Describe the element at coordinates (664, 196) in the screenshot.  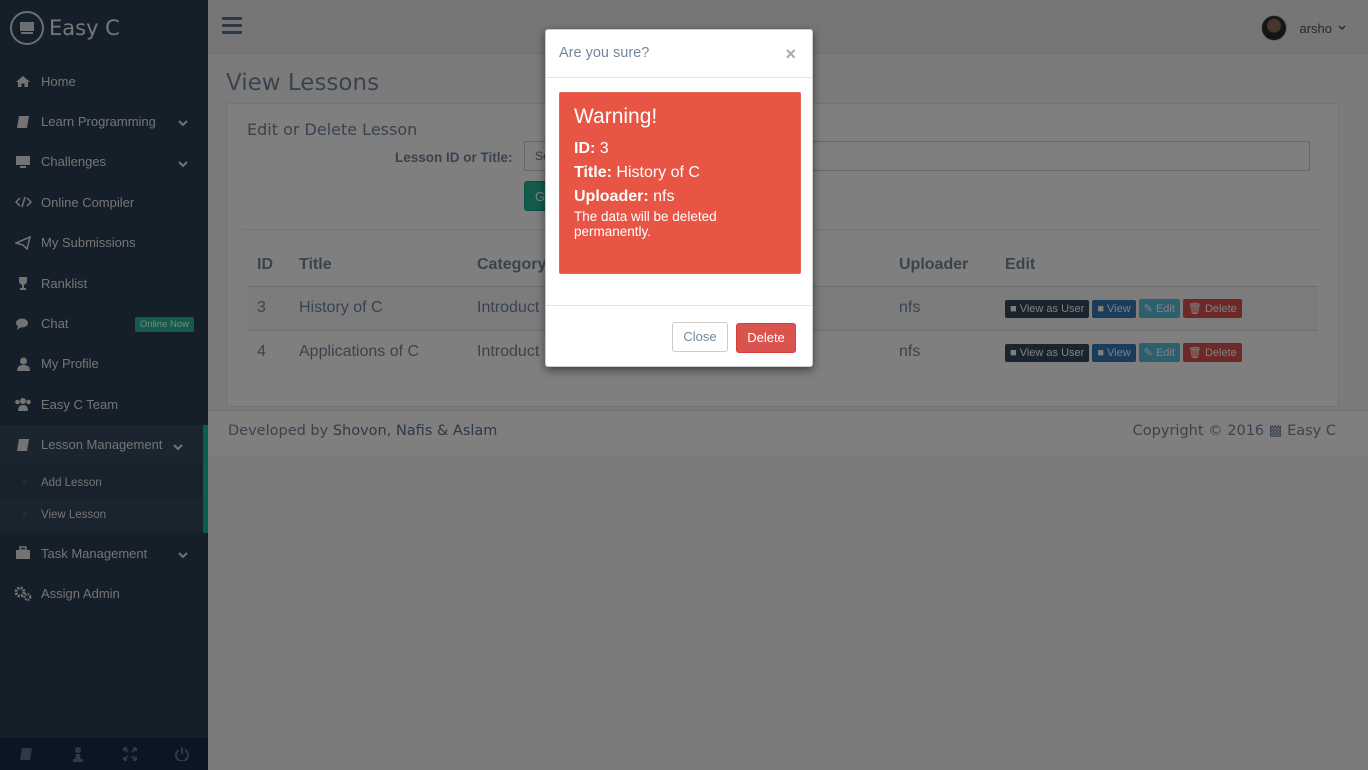
I see `uploader-value: nfs` at that location.